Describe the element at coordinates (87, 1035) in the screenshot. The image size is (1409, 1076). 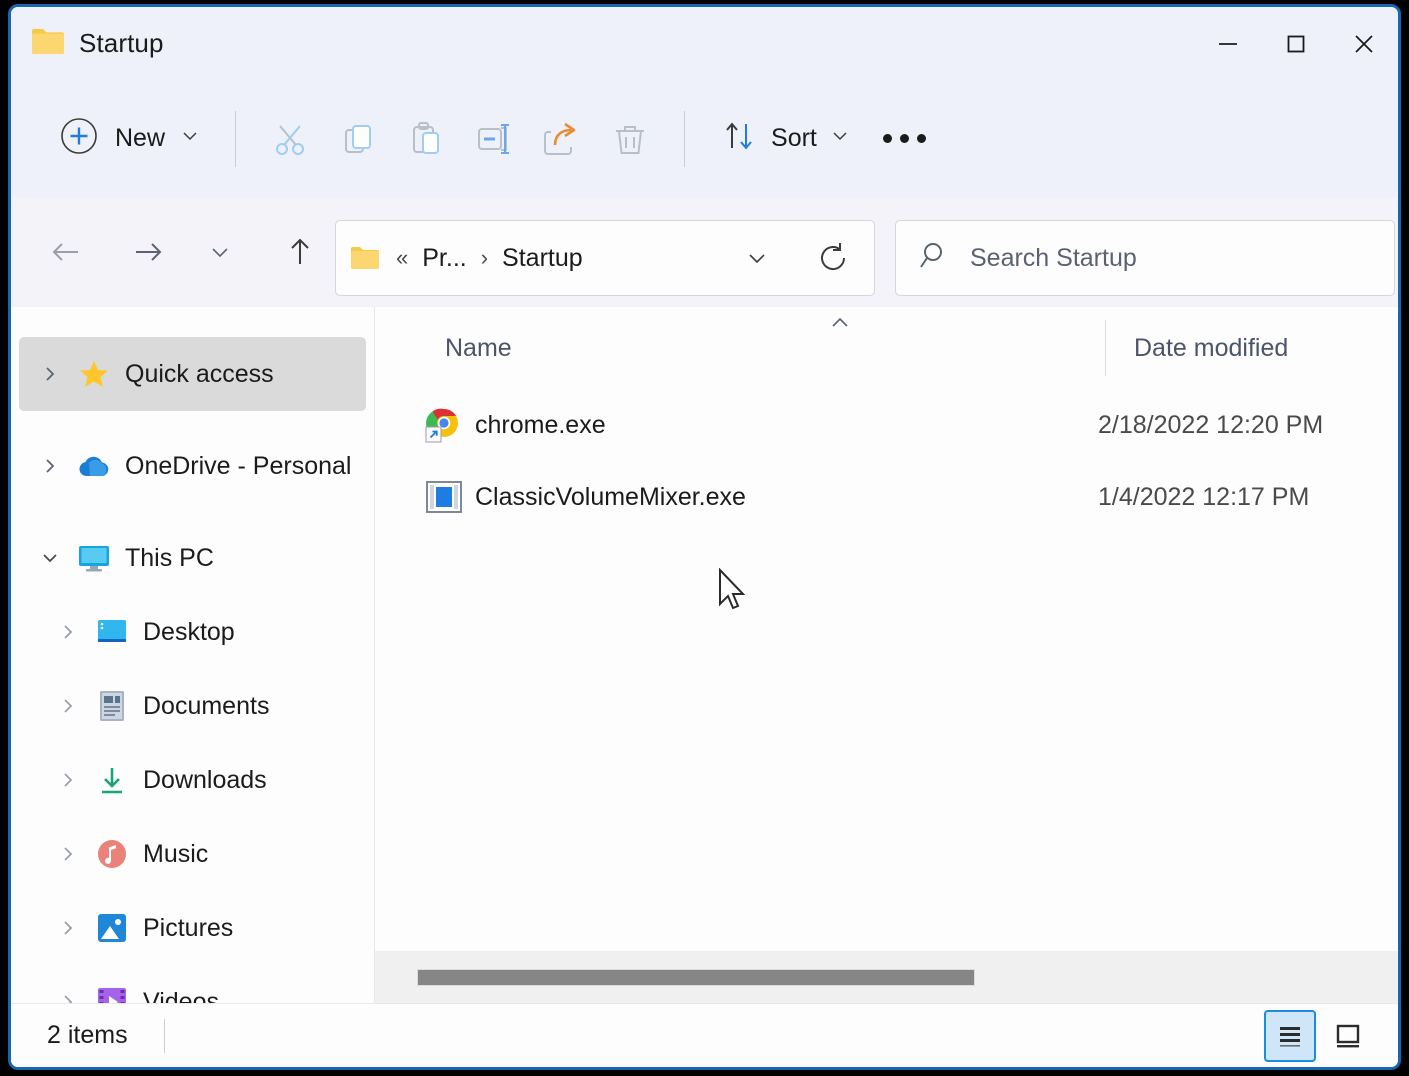
I see `item-count-label: 2 items` at that location.